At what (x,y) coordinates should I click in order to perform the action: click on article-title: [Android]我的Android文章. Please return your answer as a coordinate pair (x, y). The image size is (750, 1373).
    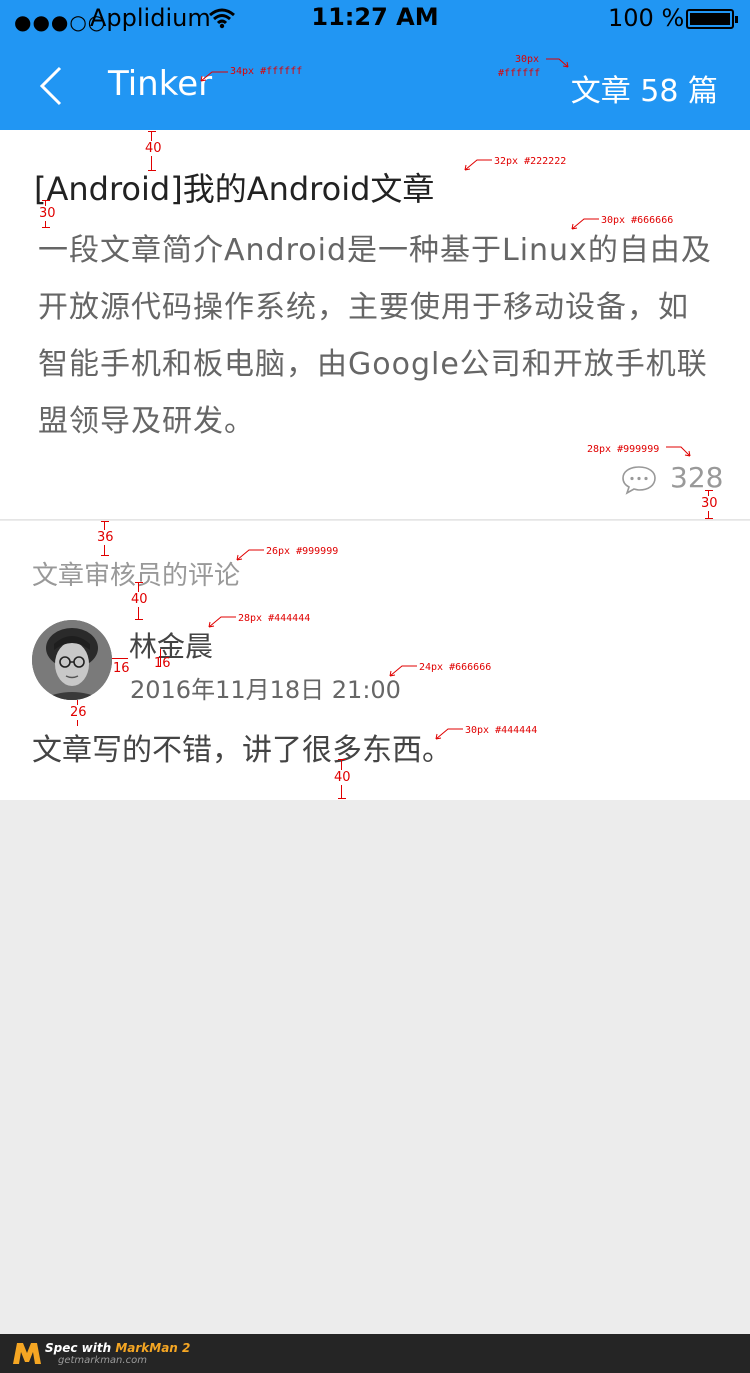
    Looking at the image, I should click on (234, 189).